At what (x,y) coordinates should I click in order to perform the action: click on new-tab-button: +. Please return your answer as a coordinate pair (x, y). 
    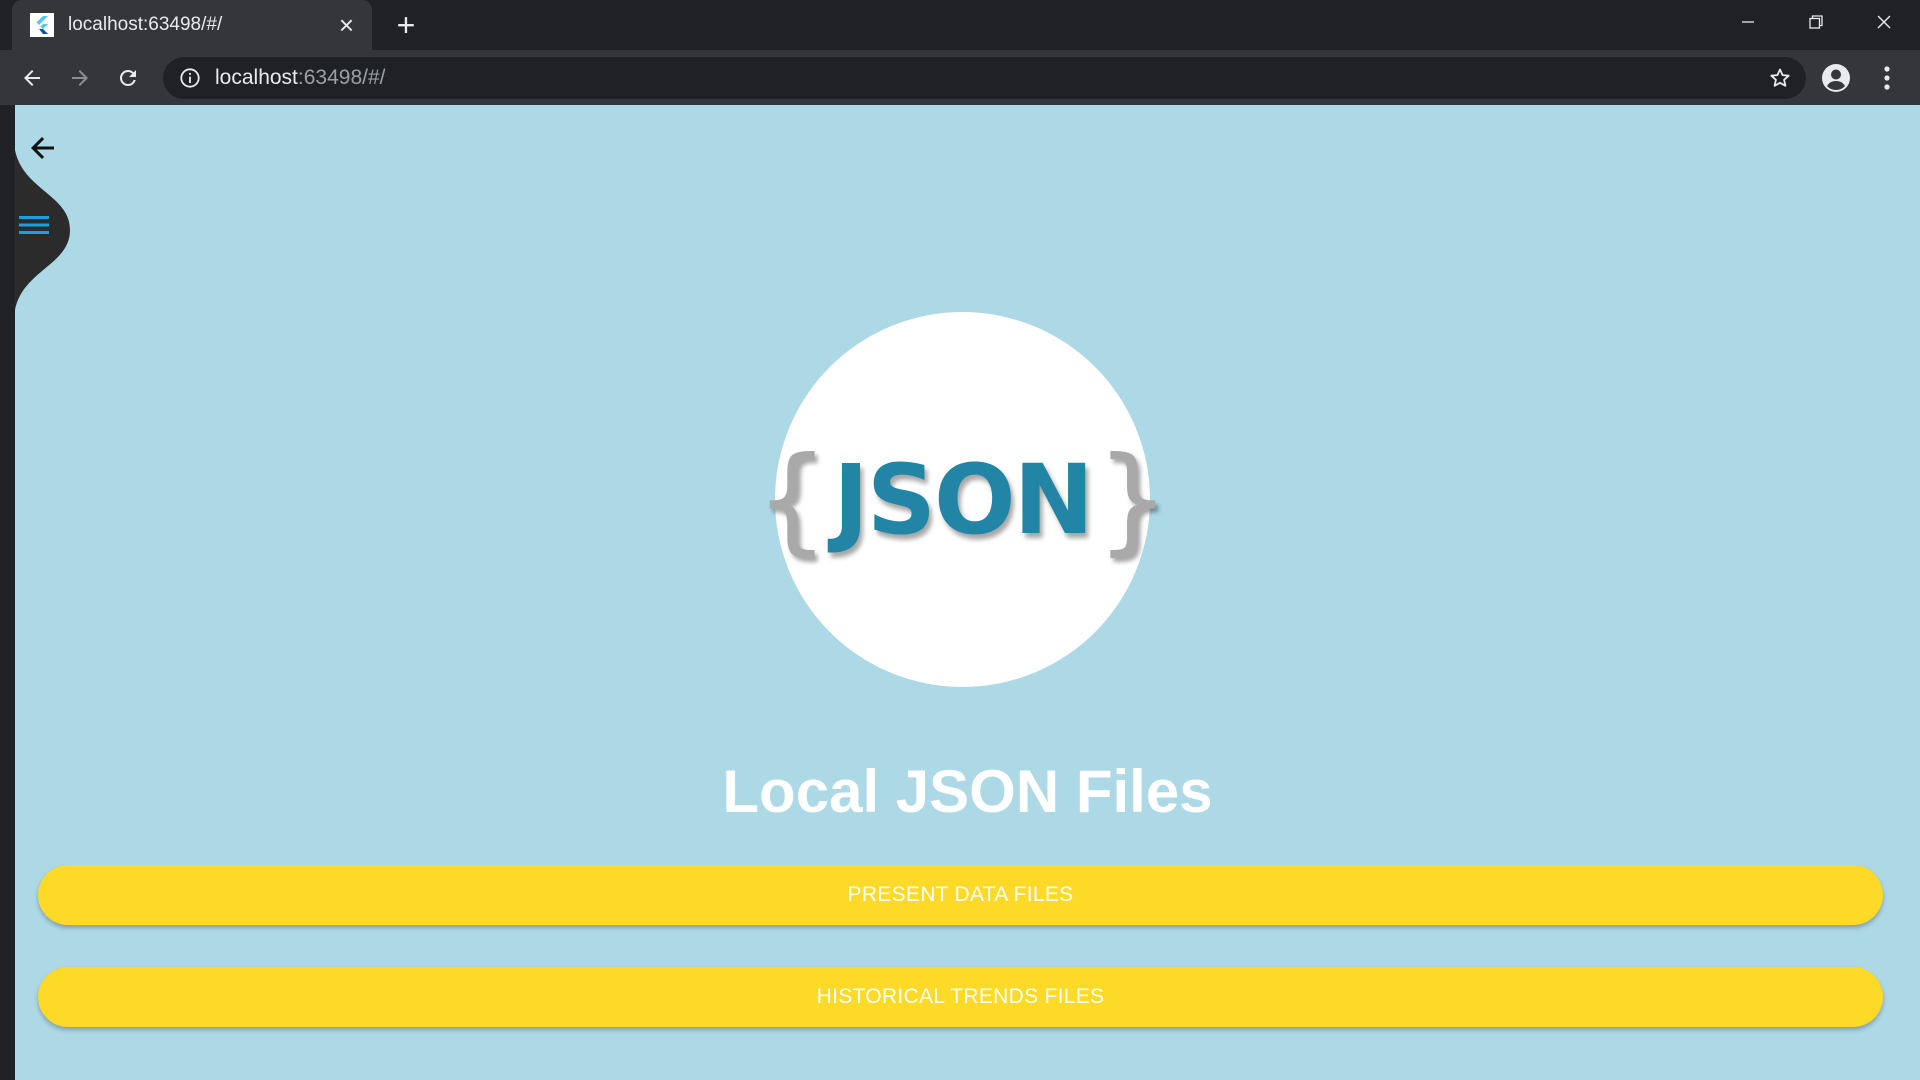
    Looking at the image, I should click on (406, 25).